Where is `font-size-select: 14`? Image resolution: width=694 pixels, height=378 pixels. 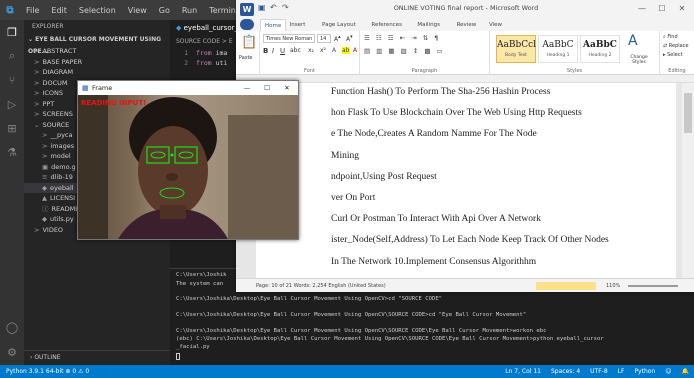 font-size-select: 14 is located at coordinates (324, 38).